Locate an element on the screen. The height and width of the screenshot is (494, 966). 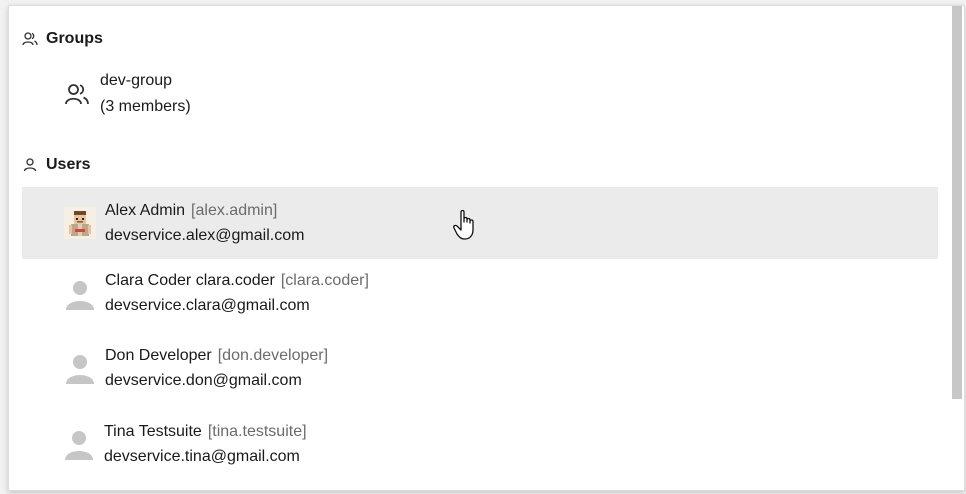
user-email: devservice.don@gmail.com is located at coordinates (203, 380).